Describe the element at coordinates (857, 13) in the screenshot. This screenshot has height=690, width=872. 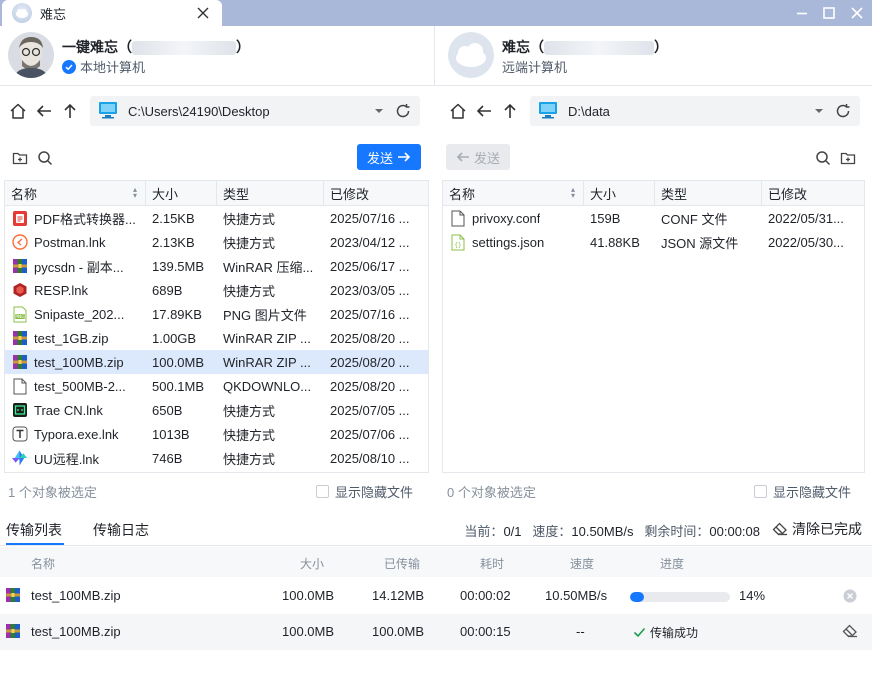
I see `close-window-icon` at that location.